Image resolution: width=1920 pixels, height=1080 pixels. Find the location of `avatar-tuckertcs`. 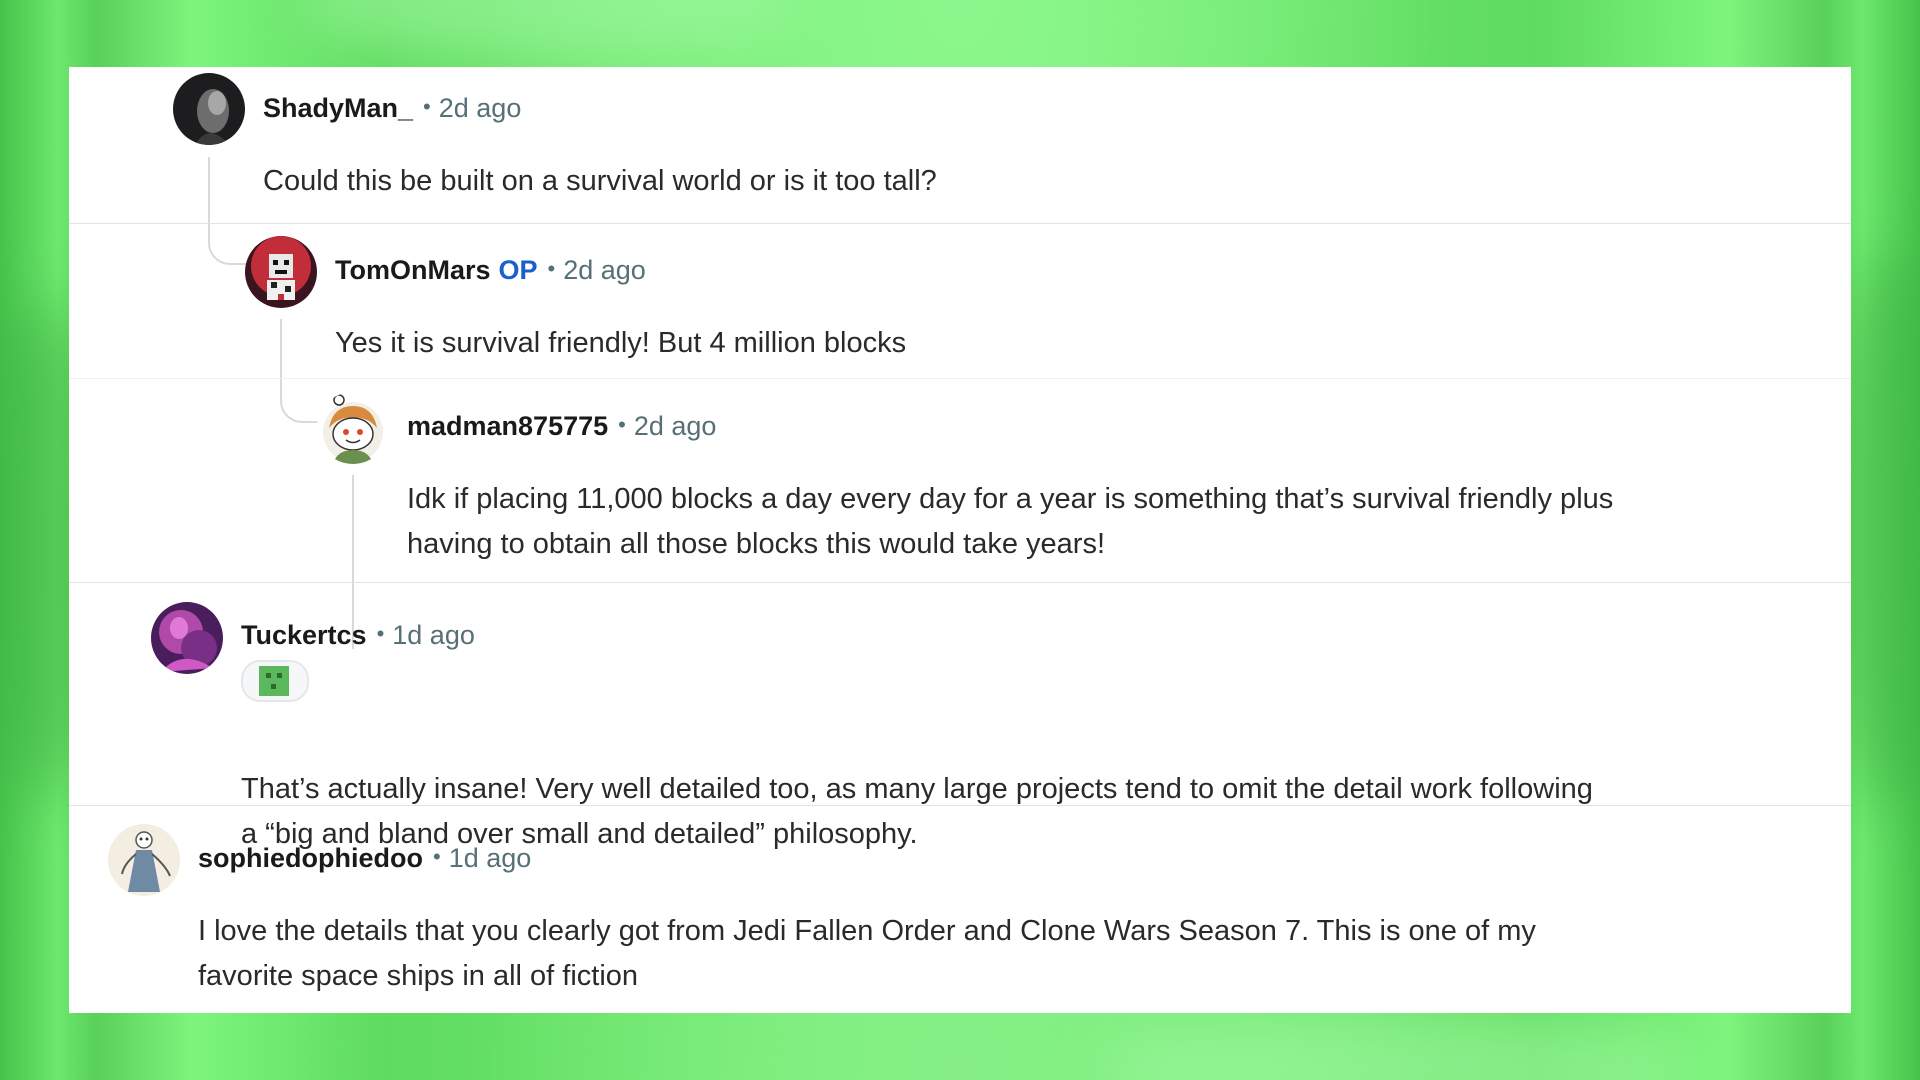

avatar-tuckertcs is located at coordinates (187, 638).